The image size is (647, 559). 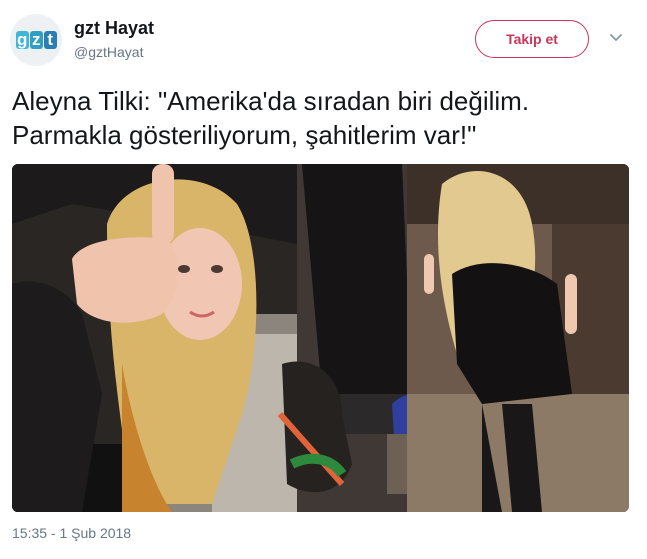 I want to click on avatar-logo-letter: t, so click(x=50, y=40).